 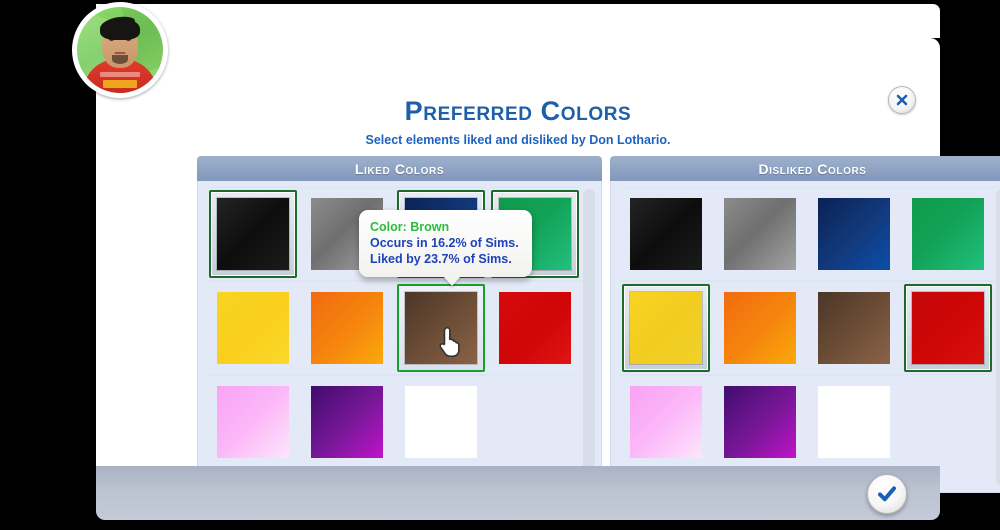 I want to click on color-swatch-disliked-green, so click(x=948, y=234).